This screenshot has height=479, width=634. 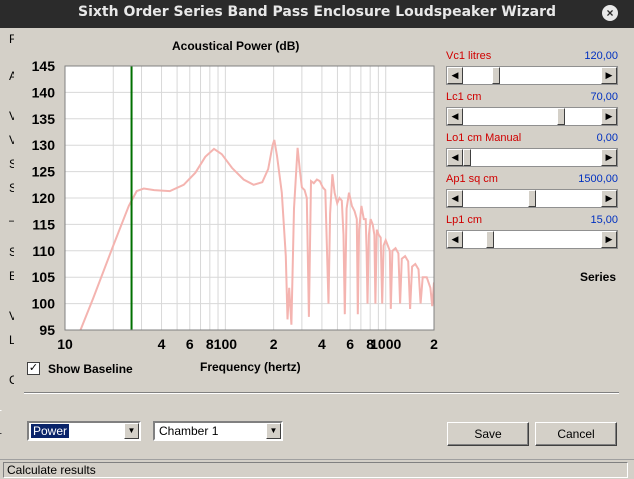 I want to click on y-tick-labels: 95 100 105 110 115 120 125 130 135 140 145, so click(x=44, y=198).